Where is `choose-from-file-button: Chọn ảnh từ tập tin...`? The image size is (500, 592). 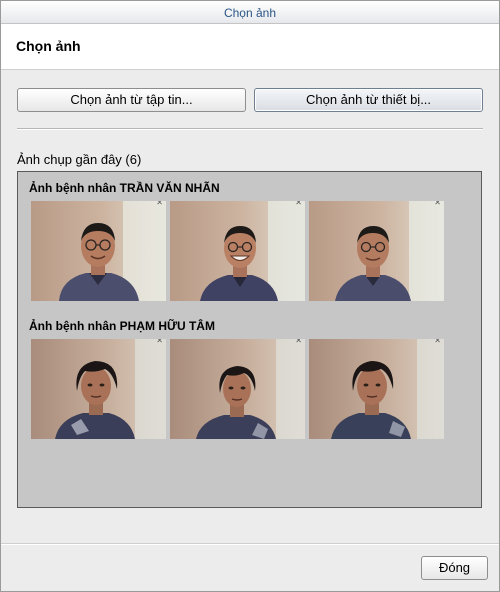
choose-from-file-button: Chọn ảnh từ tập tin... is located at coordinates (131, 100).